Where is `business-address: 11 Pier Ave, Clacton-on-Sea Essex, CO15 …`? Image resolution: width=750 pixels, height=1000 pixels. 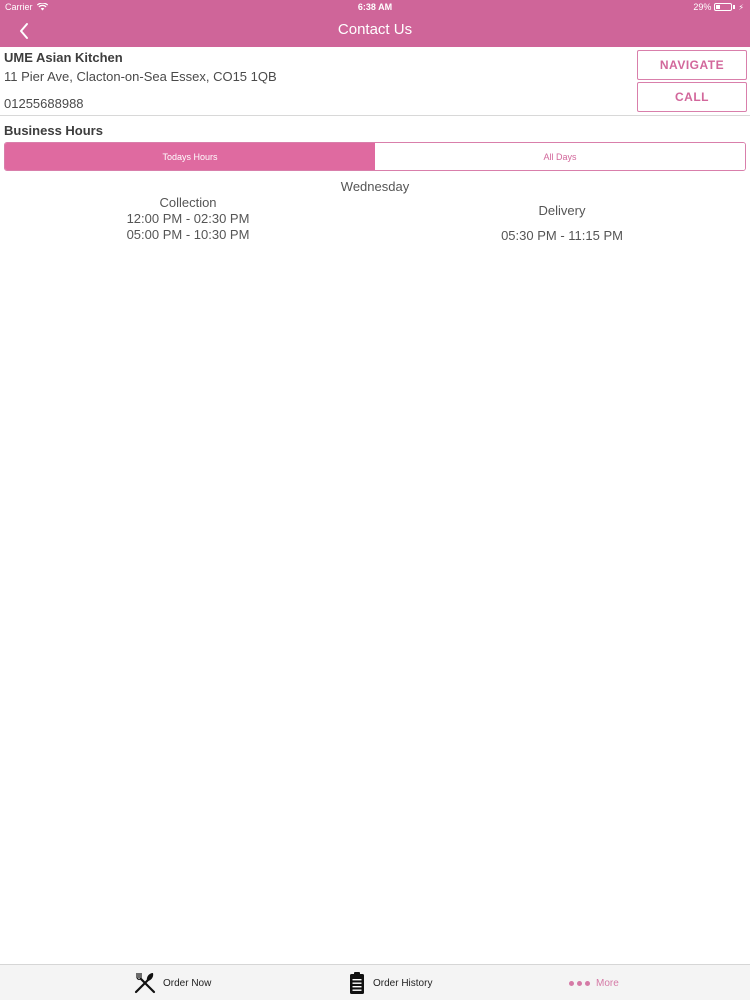
business-address: 11 Pier Ave, Clacton-on-Sea Essex, CO15 … is located at coordinates (140, 76).